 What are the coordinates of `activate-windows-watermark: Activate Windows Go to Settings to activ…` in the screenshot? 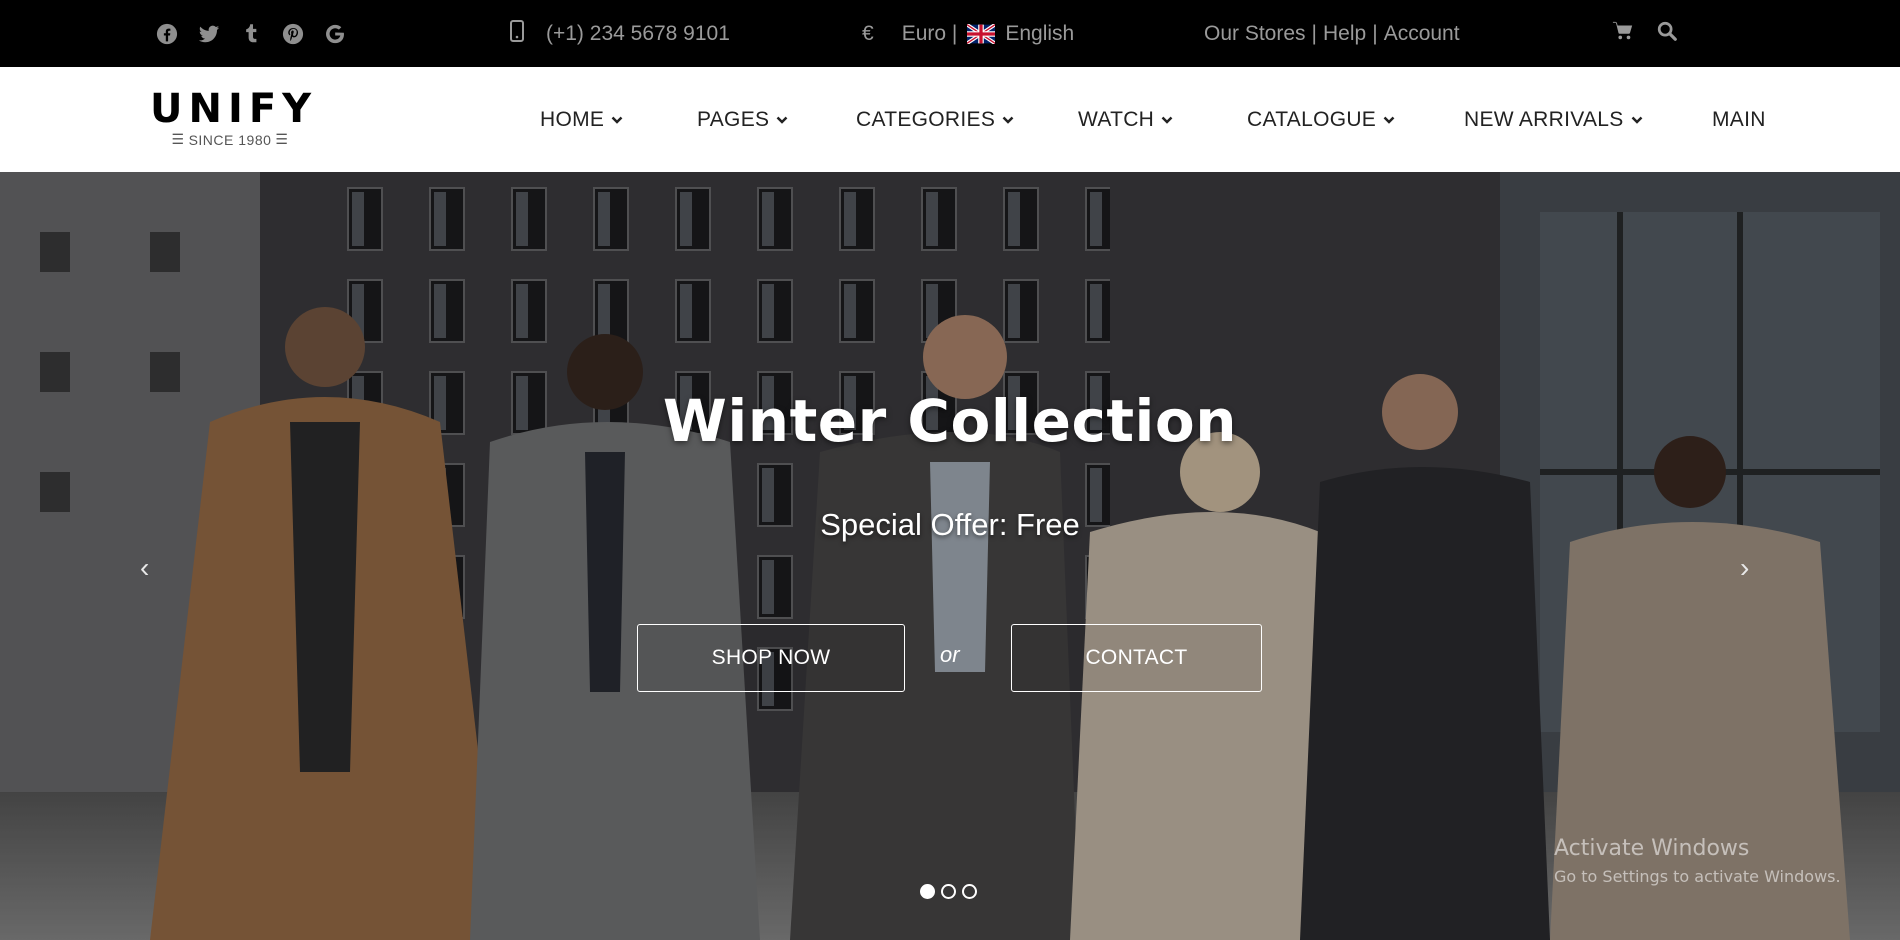 It's located at (1697, 861).